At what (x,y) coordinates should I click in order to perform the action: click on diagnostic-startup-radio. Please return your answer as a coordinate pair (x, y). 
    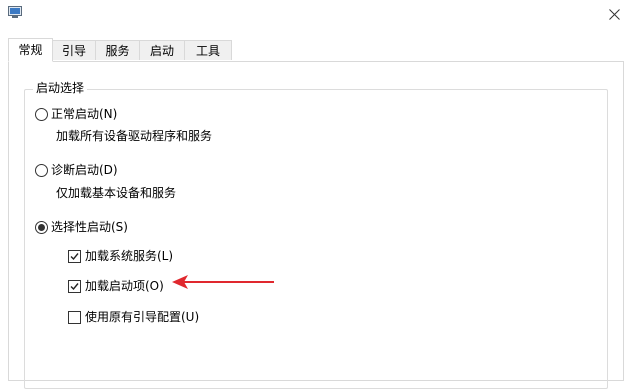
    Looking at the image, I should click on (41, 170).